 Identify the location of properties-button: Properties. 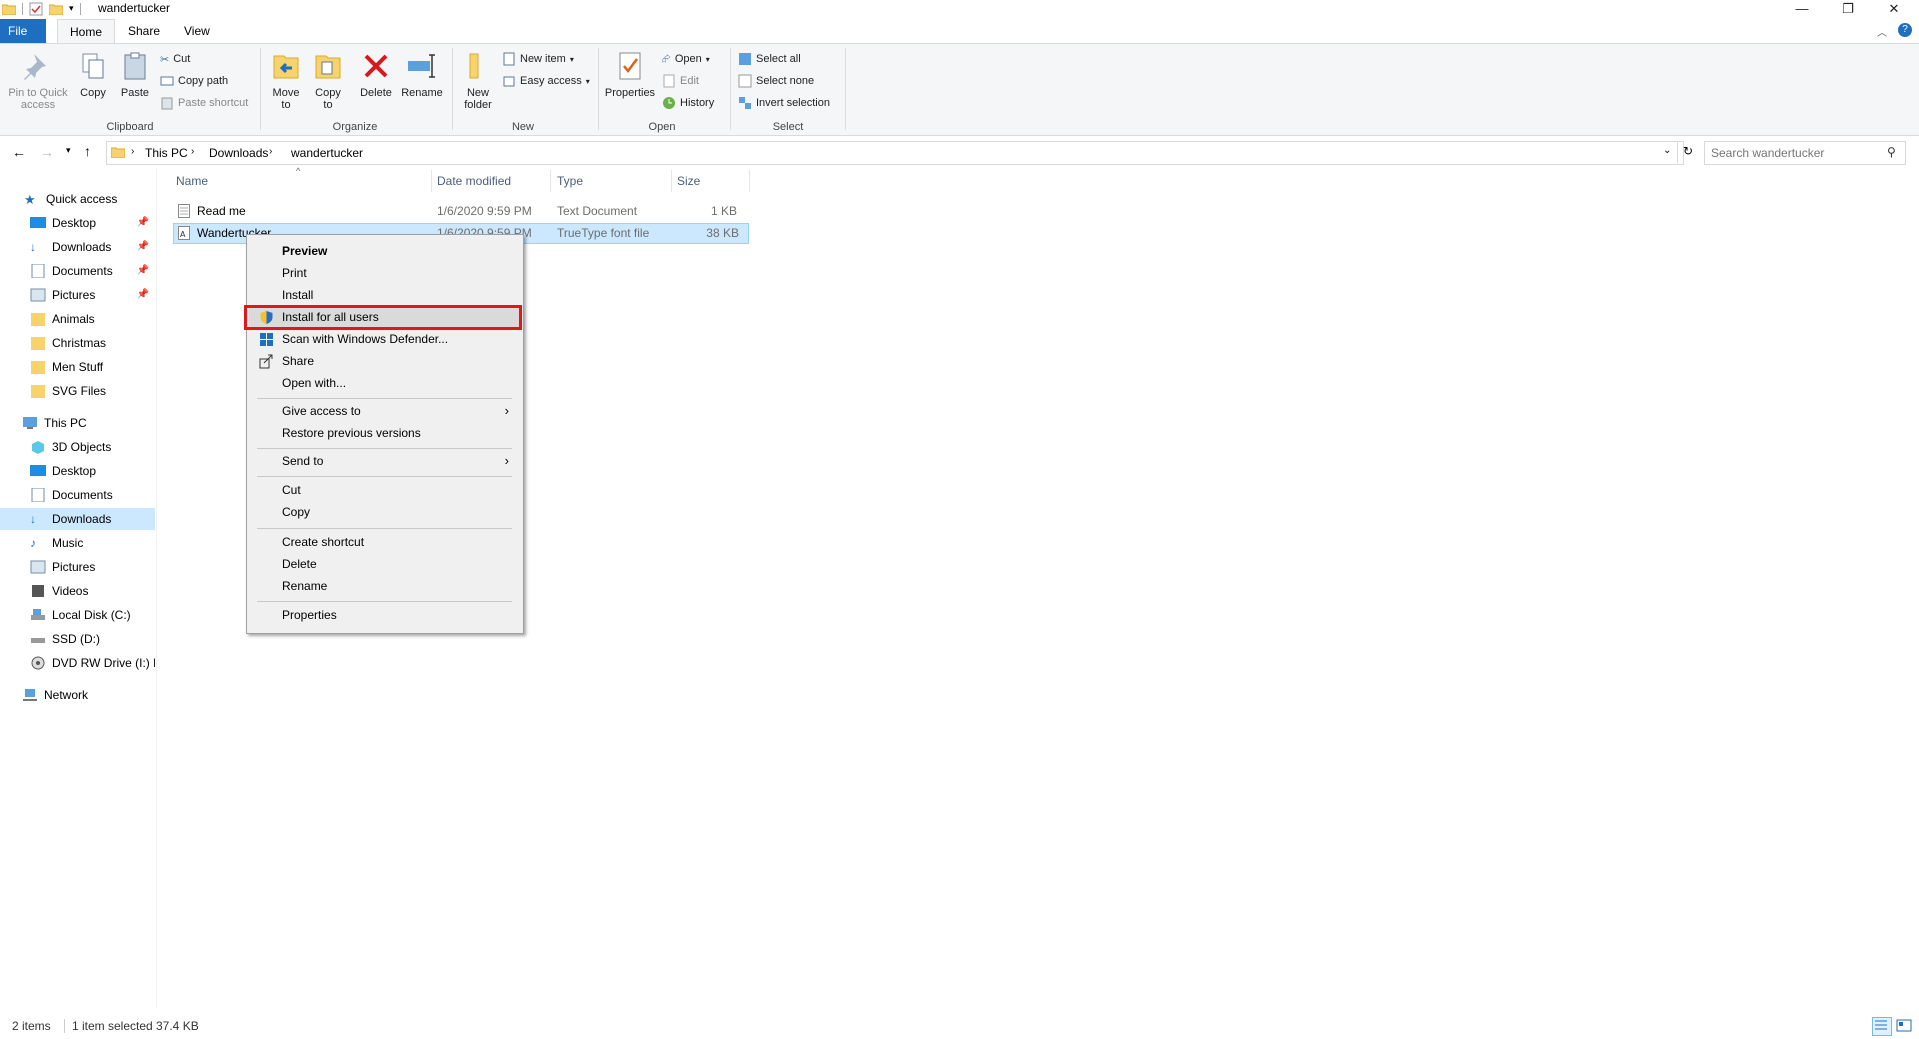
(630, 74).